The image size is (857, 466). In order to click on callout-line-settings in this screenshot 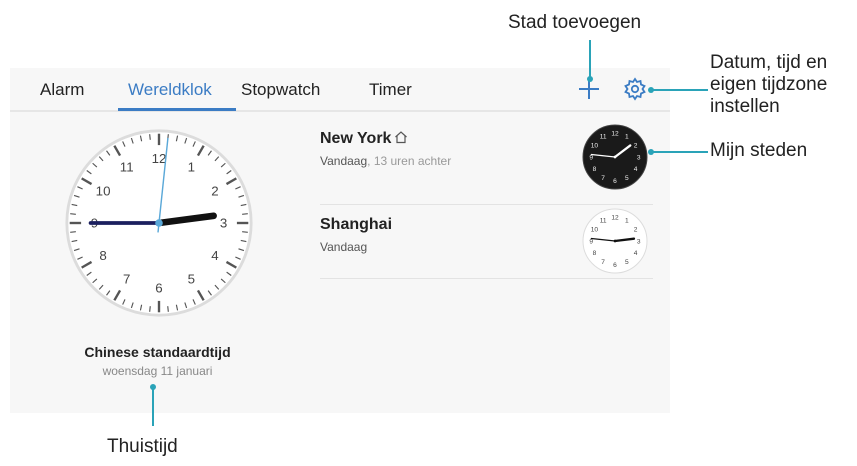, I will do `click(680, 90)`.